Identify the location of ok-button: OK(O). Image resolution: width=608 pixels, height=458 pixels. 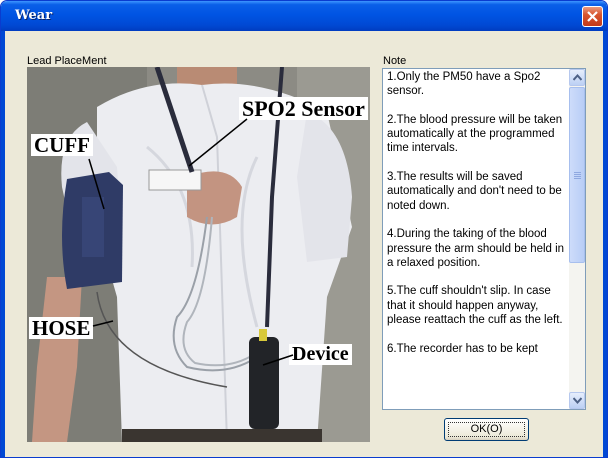
(486, 429).